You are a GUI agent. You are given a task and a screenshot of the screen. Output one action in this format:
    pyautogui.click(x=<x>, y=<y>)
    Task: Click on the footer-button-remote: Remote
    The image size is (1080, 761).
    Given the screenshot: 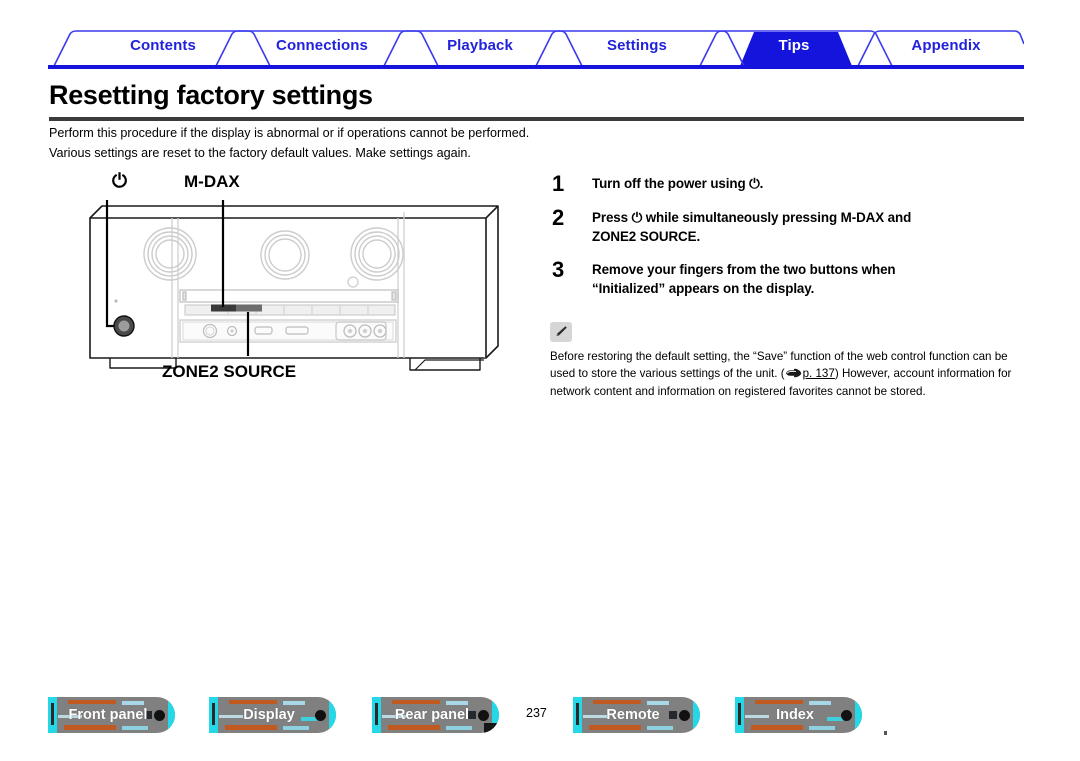 What is the action you would take?
    pyautogui.click(x=636, y=715)
    